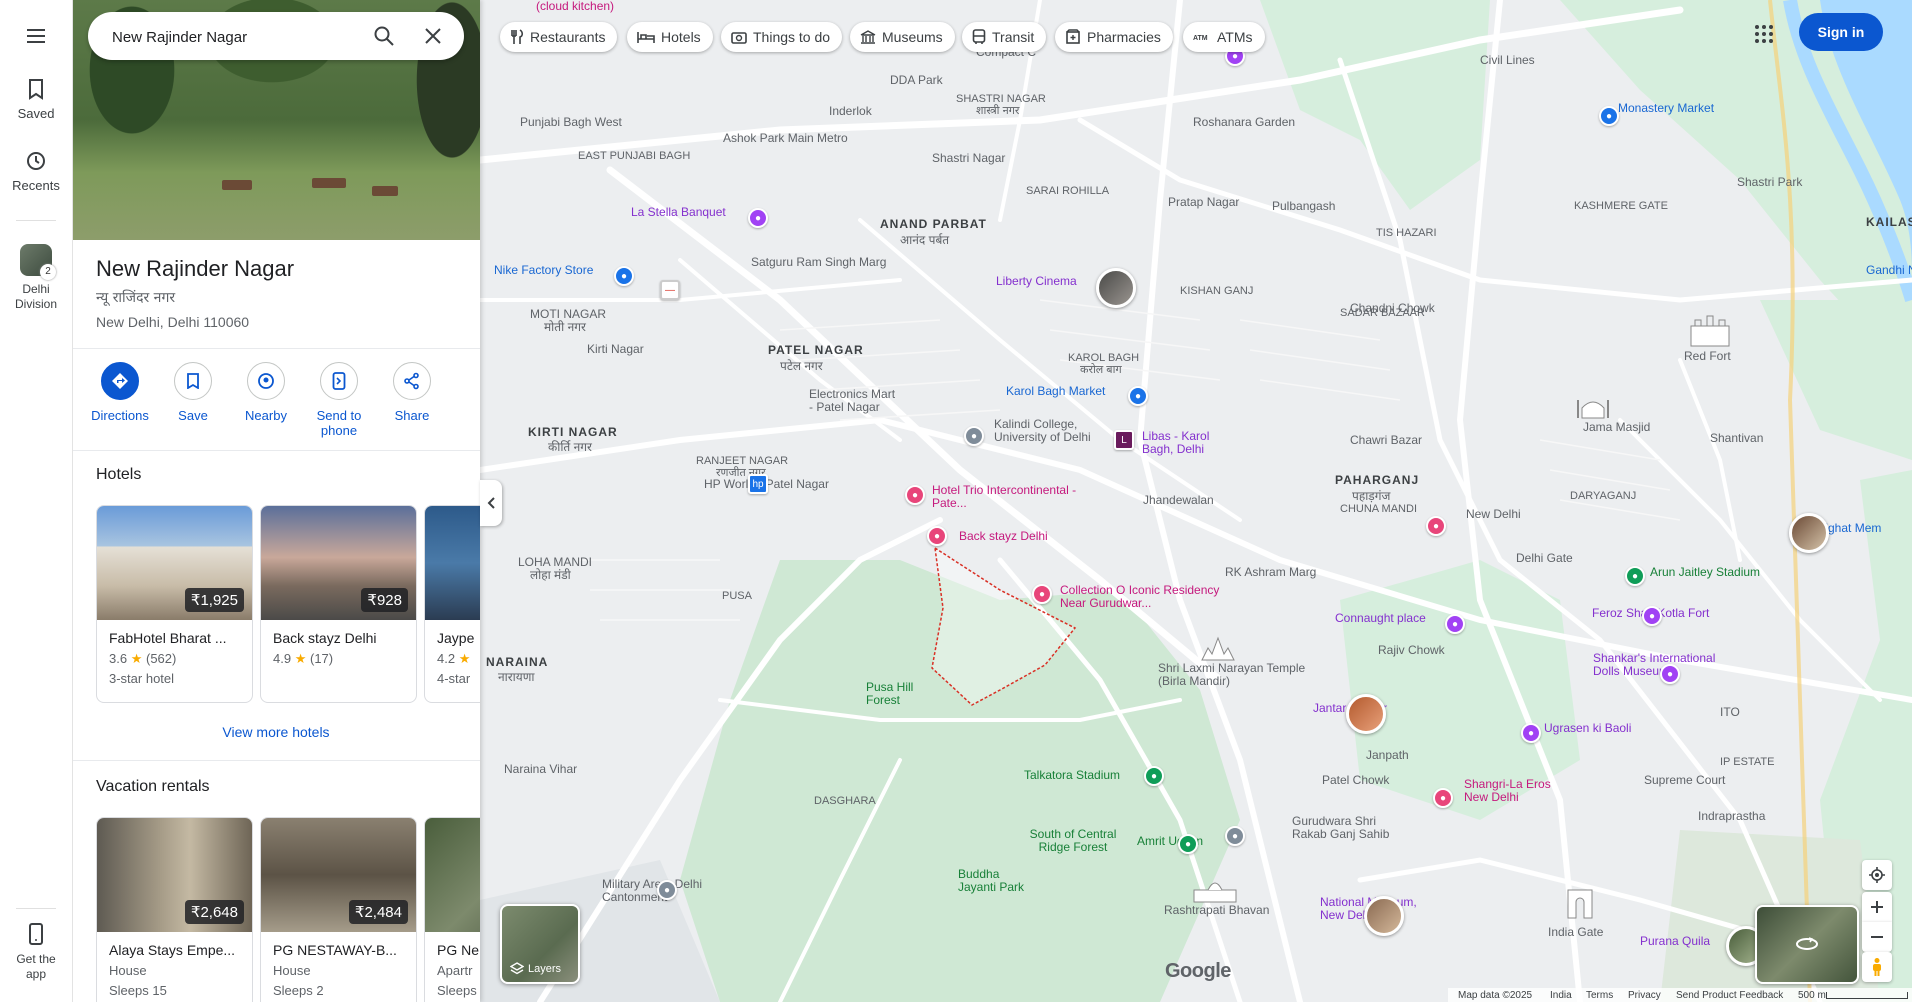 Image resolution: width=1912 pixels, height=1002 pixels. I want to click on pegman-icon, so click(1877, 967).